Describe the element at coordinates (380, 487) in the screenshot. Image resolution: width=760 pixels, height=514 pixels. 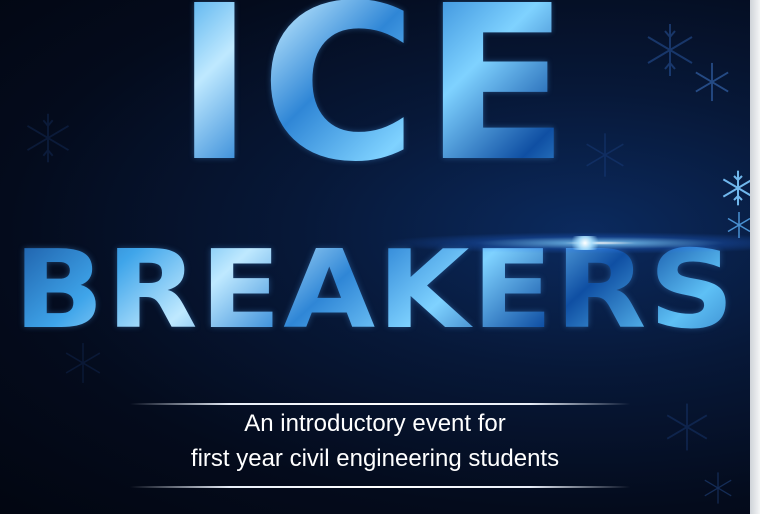
I see `divider-bottom` at that location.